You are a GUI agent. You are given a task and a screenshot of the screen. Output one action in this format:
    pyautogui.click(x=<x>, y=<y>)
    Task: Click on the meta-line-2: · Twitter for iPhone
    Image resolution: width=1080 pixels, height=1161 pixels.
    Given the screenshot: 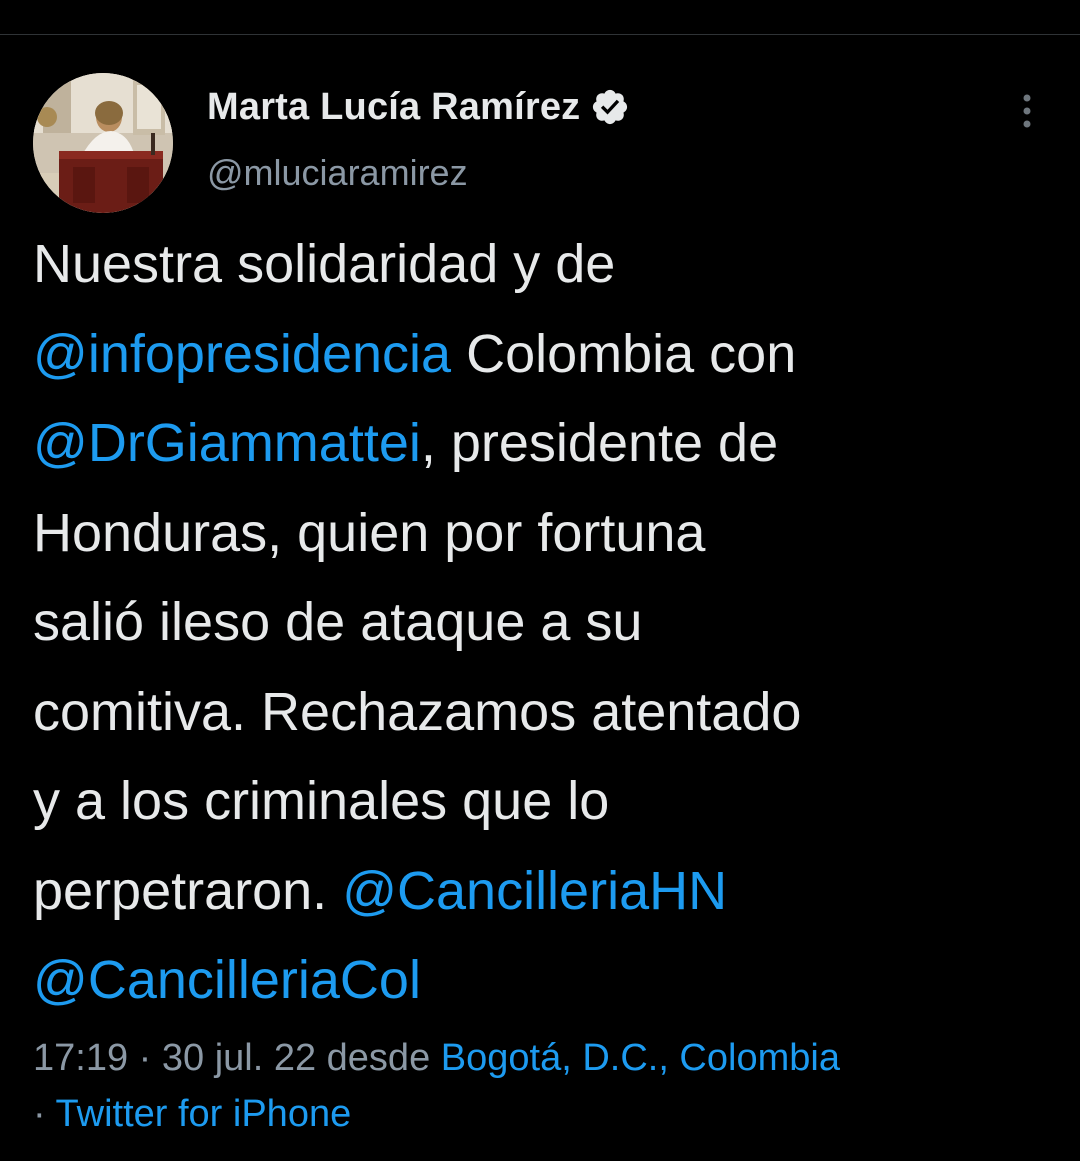 What is the action you would take?
    pyautogui.click(x=553, y=1114)
    